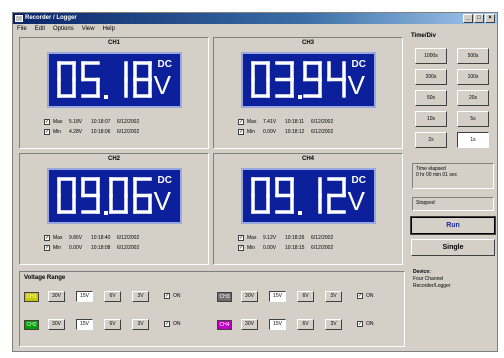 The width and height of the screenshot is (504, 358). I want to click on min-value: 0.00V, so click(76, 248).